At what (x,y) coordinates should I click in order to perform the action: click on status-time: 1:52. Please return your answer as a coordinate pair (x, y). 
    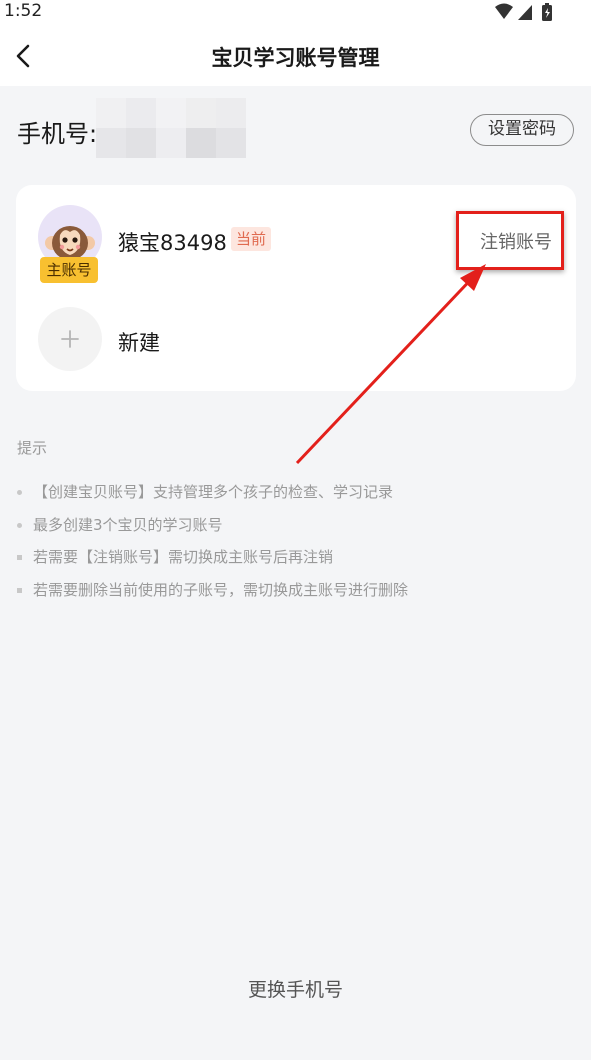
    Looking at the image, I should click on (23, 11).